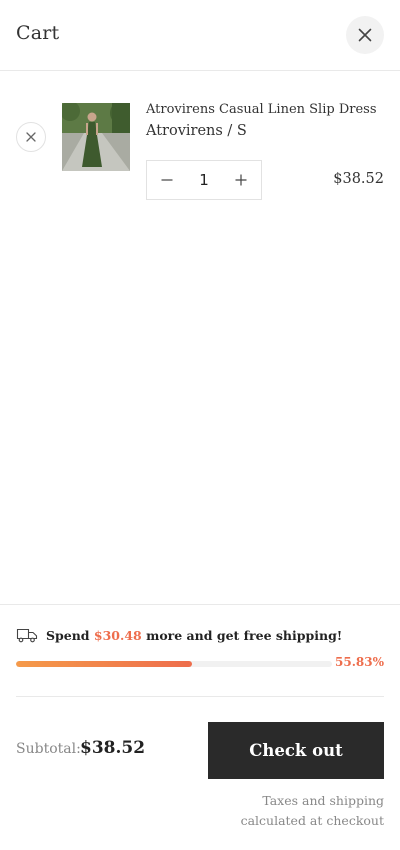 This screenshot has width=400, height=850. What do you see at coordinates (200, 35) in the screenshot?
I see `cart-header: Cart` at bounding box center [200, 35].